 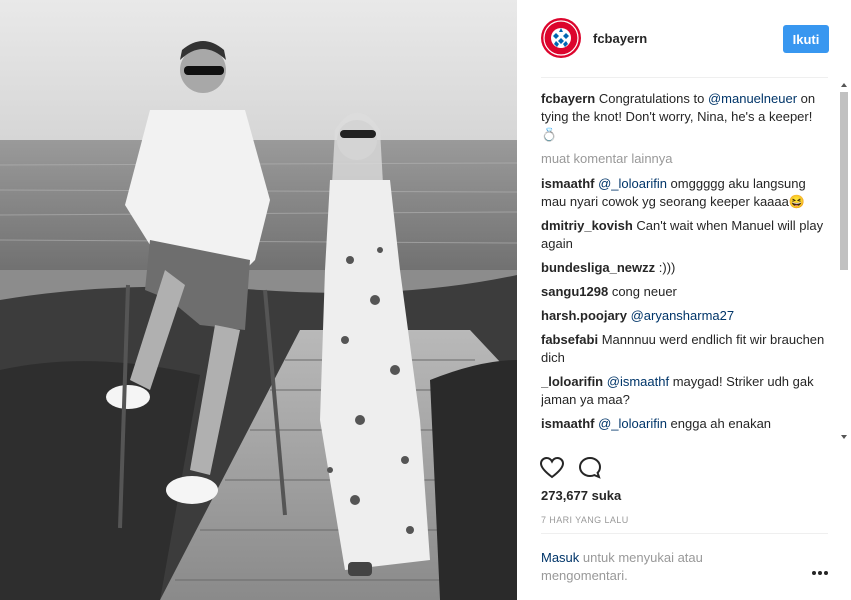 I want to click on comment-text: engga ah enakan, so click(x=719, y=423).